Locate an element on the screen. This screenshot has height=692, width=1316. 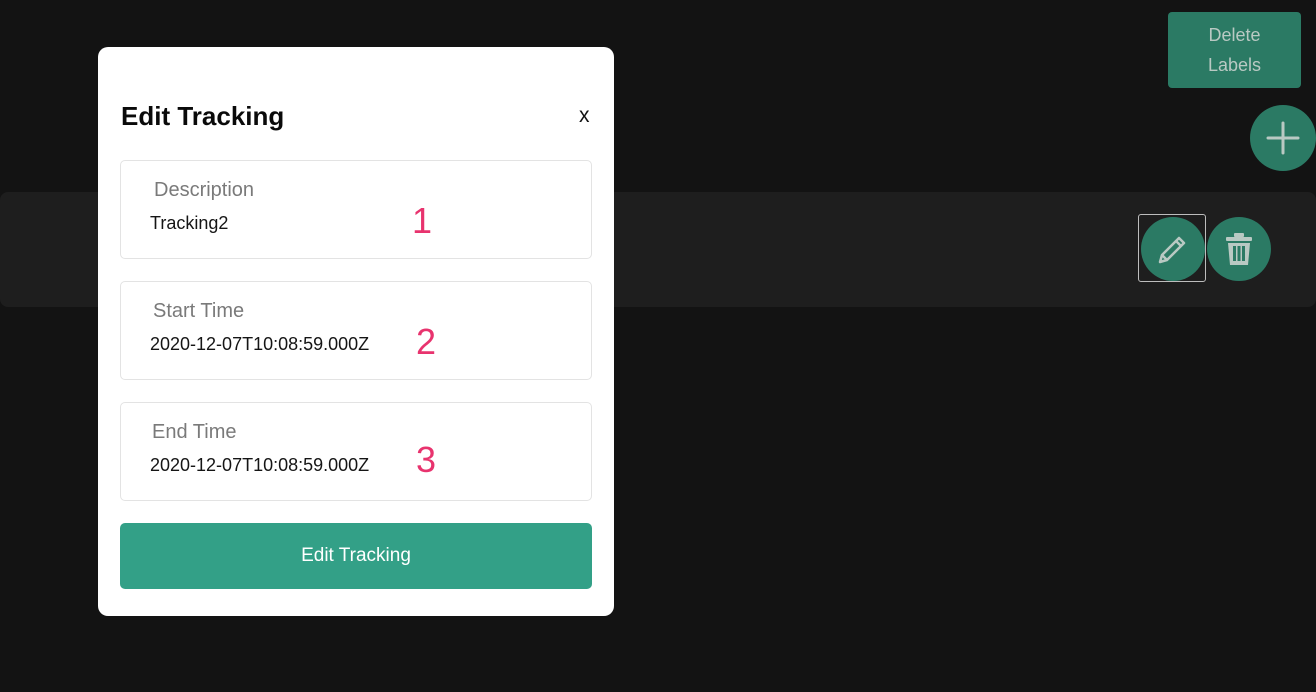
start-time-label: Start Time is located at coordinates (199, 311).